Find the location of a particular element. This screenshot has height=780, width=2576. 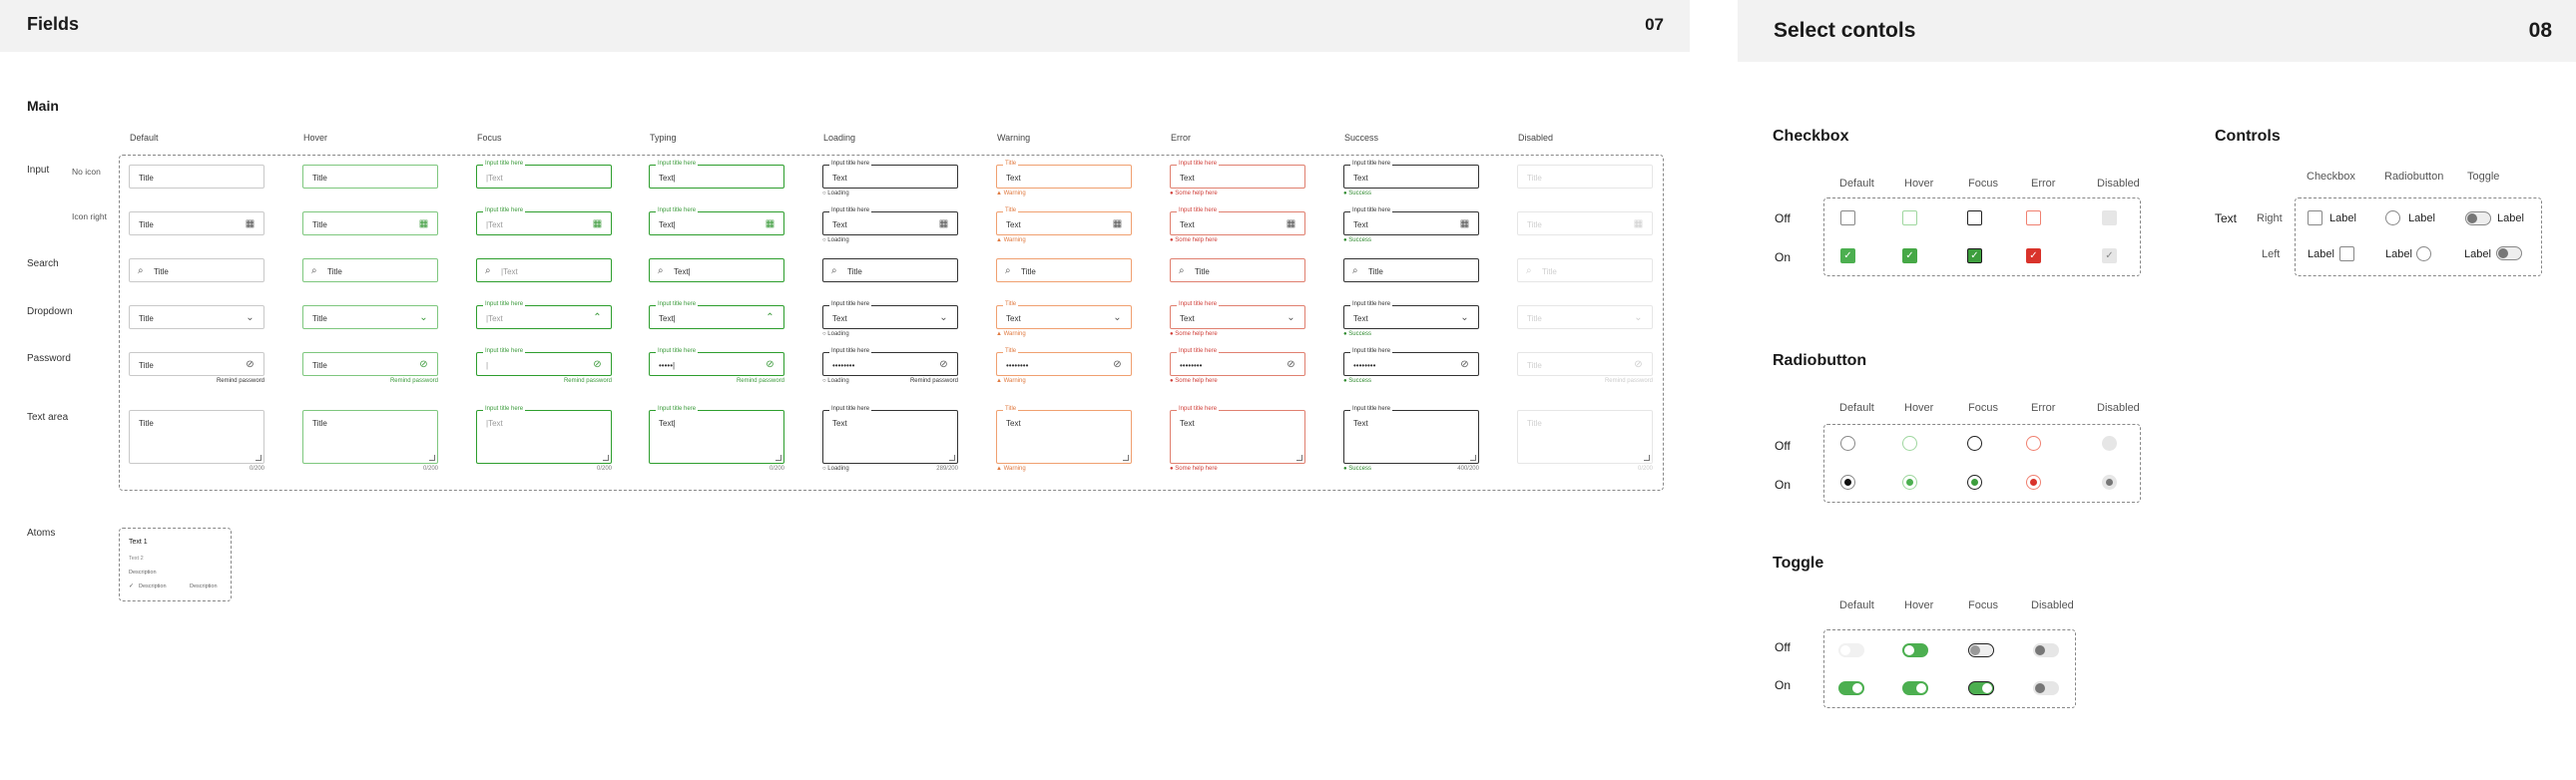

input-no-icon-field-default: Title is located at coordinates (197, 177).